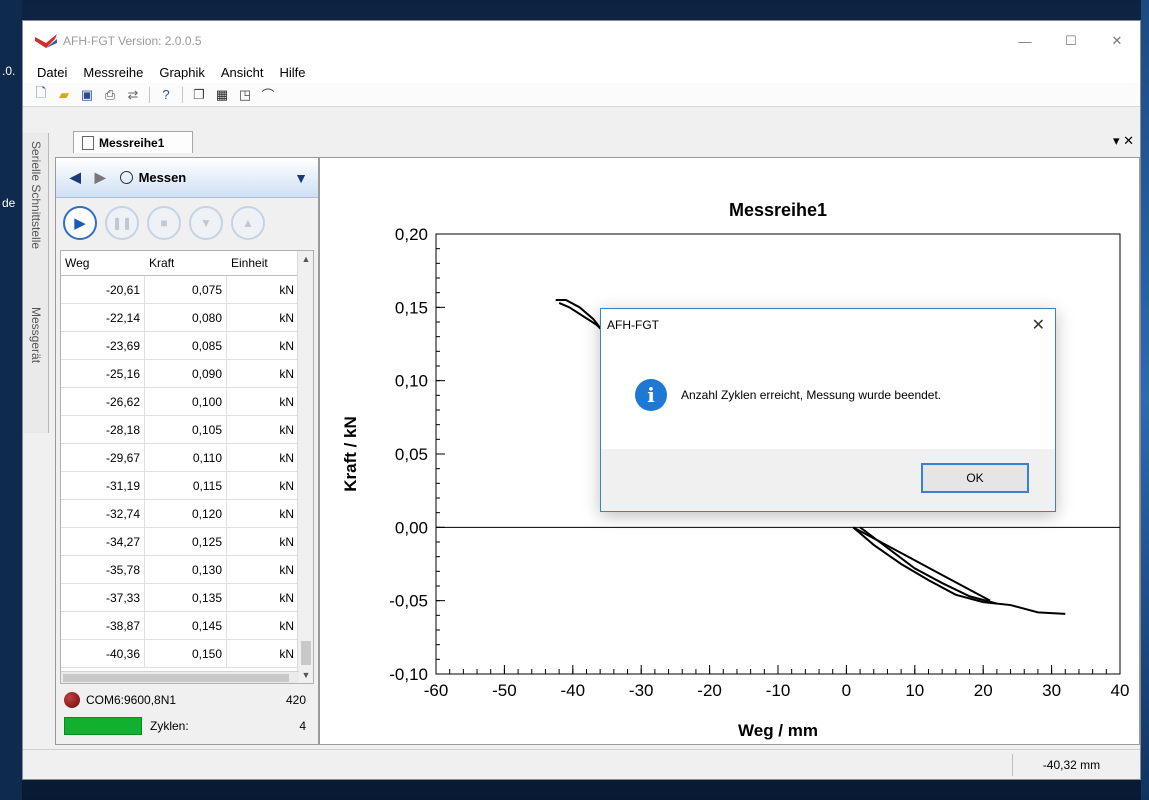 The width and height of the screenshot is (1149, 800). What do you see at coordinates (305, 467) in the screenshot?
I see `vertical-scrollbar: ▲ ▼` at bounding box center [305, 467].